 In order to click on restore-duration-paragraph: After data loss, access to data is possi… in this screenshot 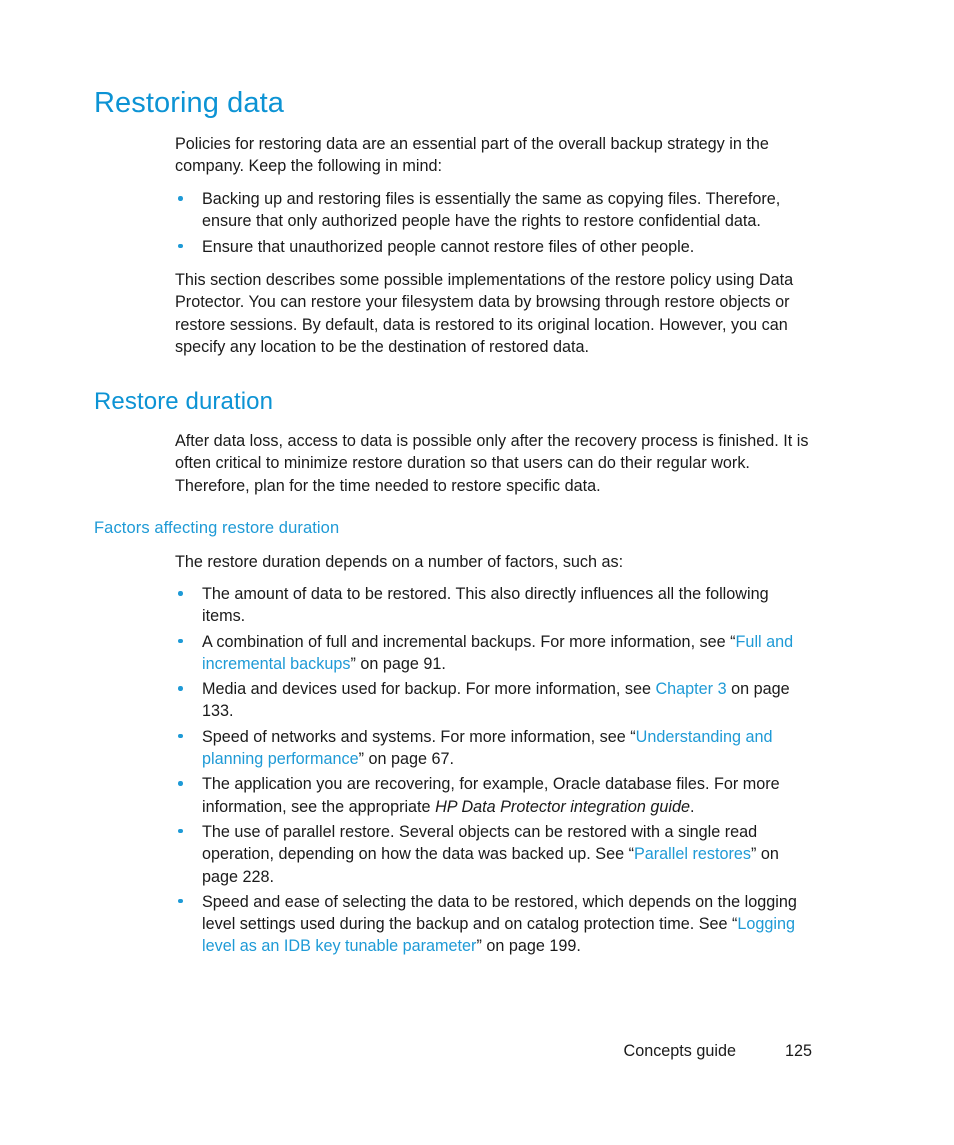, I will do `click(492, 463)`.